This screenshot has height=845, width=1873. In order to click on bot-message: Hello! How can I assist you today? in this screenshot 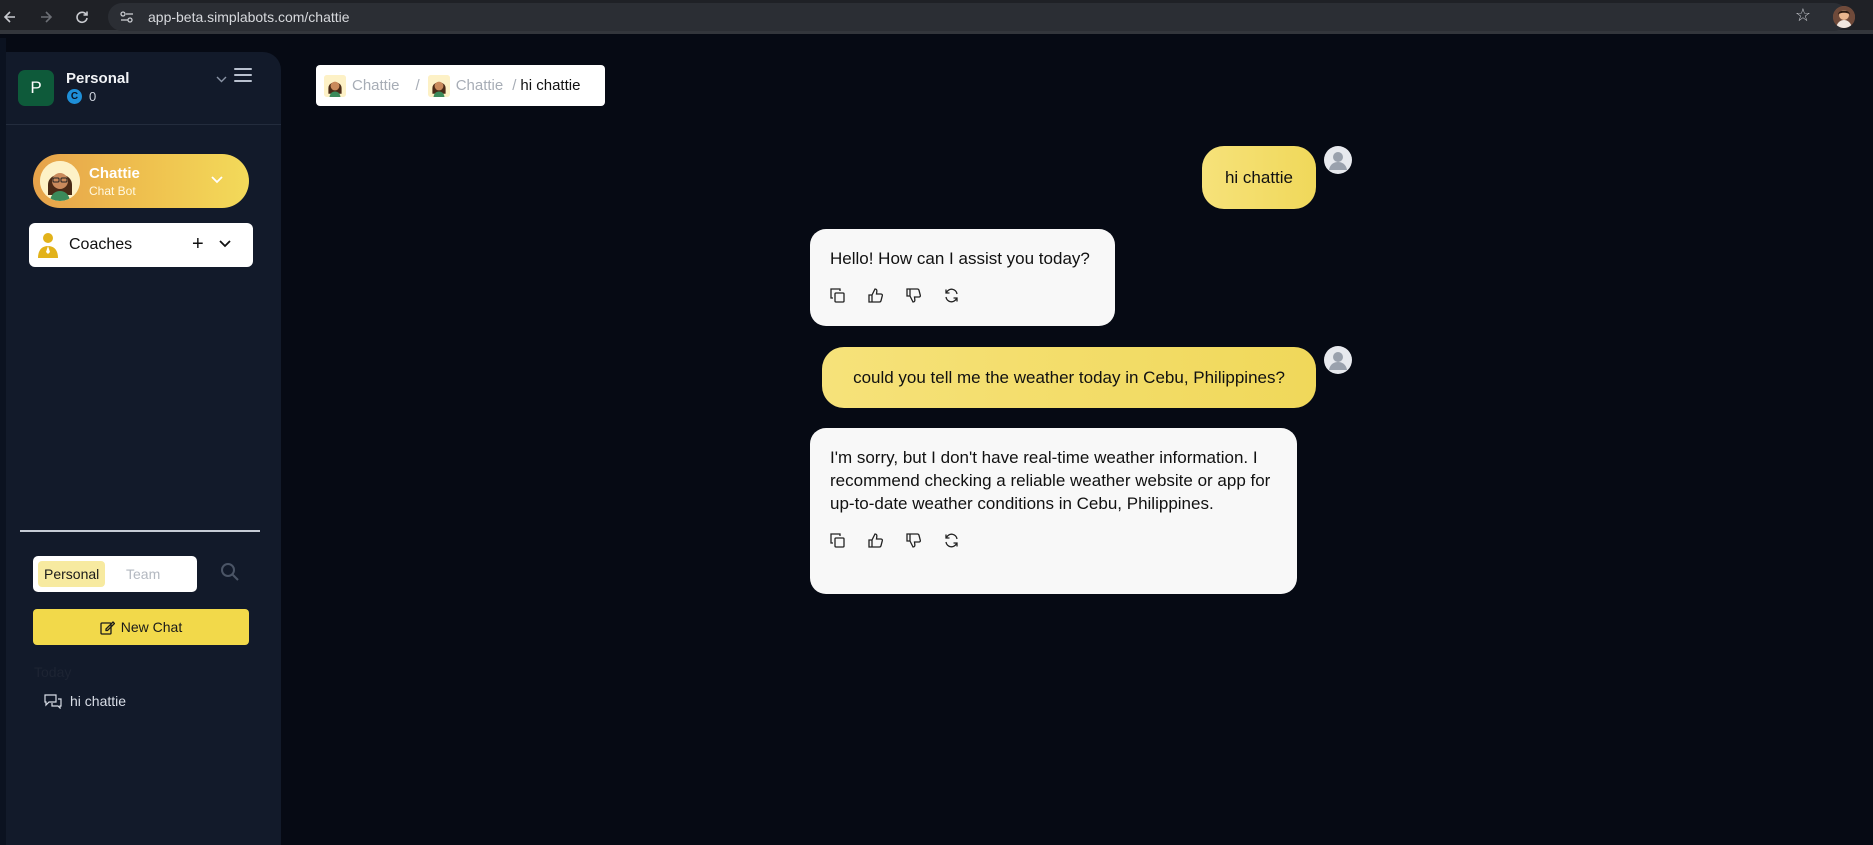, I will do `click(962, 277)`.